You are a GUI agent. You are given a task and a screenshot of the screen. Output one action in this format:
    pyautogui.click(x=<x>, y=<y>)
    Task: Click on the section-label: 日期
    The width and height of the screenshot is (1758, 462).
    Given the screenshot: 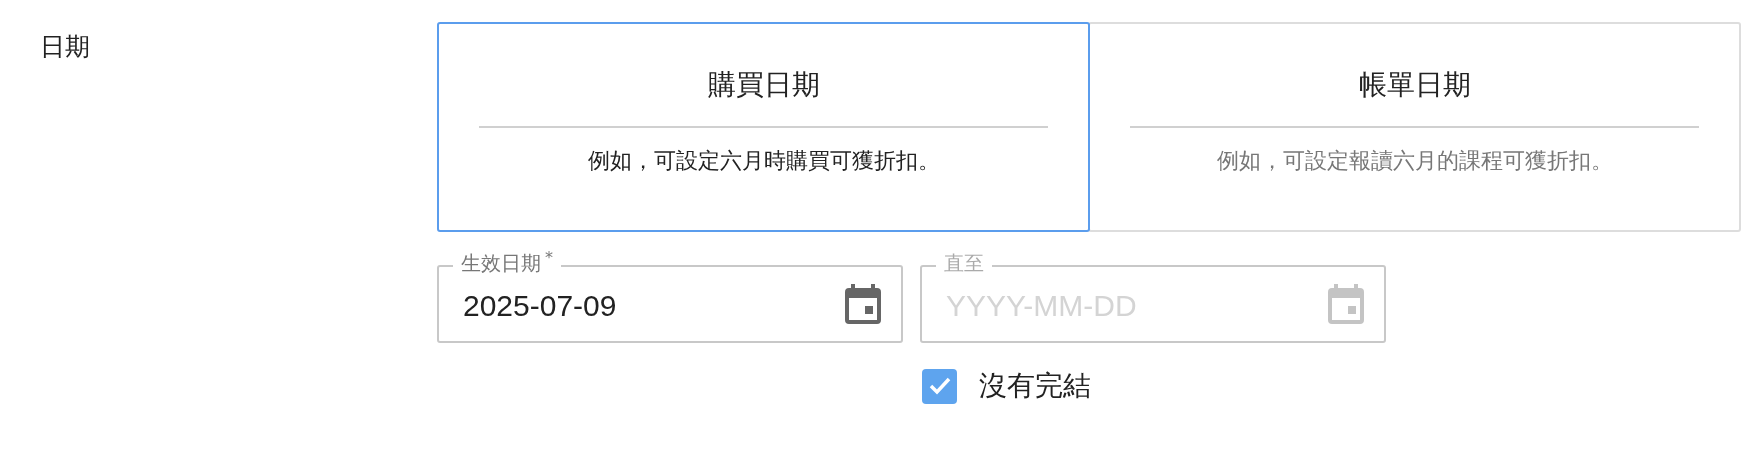 What is the action you would take?
    pyautogui.click(x=65, y=46)
    